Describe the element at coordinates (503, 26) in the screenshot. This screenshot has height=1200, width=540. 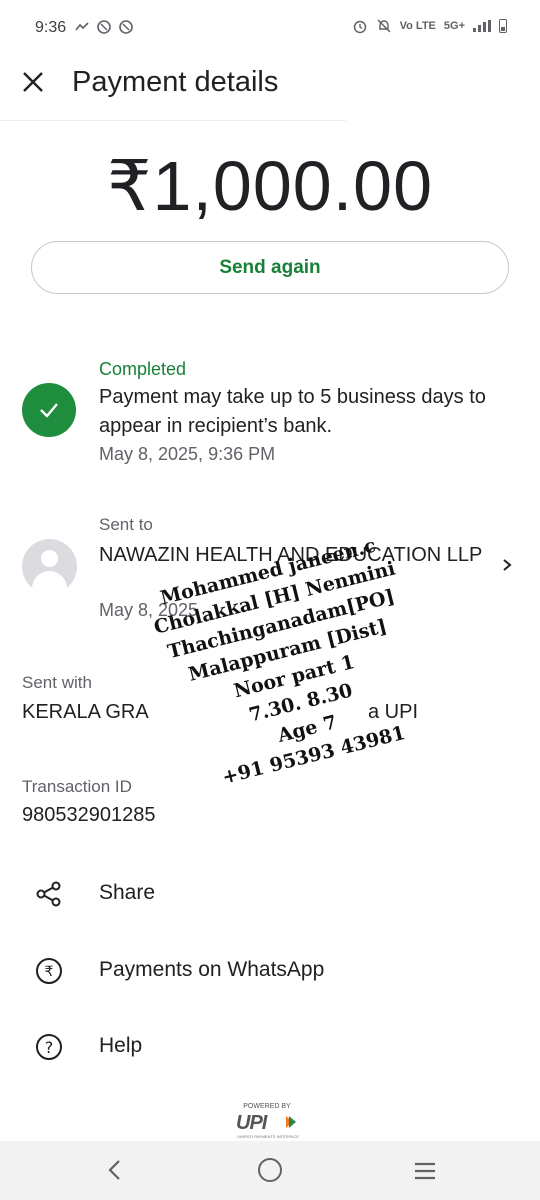
I see `battery-icon` at that location.